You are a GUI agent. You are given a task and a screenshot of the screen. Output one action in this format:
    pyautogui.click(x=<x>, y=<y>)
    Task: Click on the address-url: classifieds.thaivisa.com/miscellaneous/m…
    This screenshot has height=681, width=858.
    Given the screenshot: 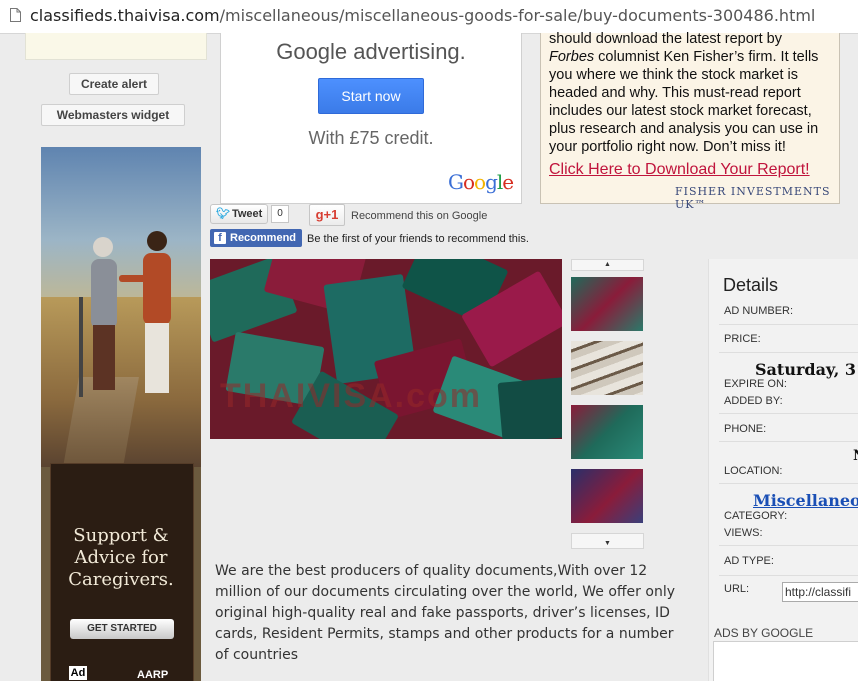 What is the action you would take?
    pyautogui.click(x=422, y=15)
    